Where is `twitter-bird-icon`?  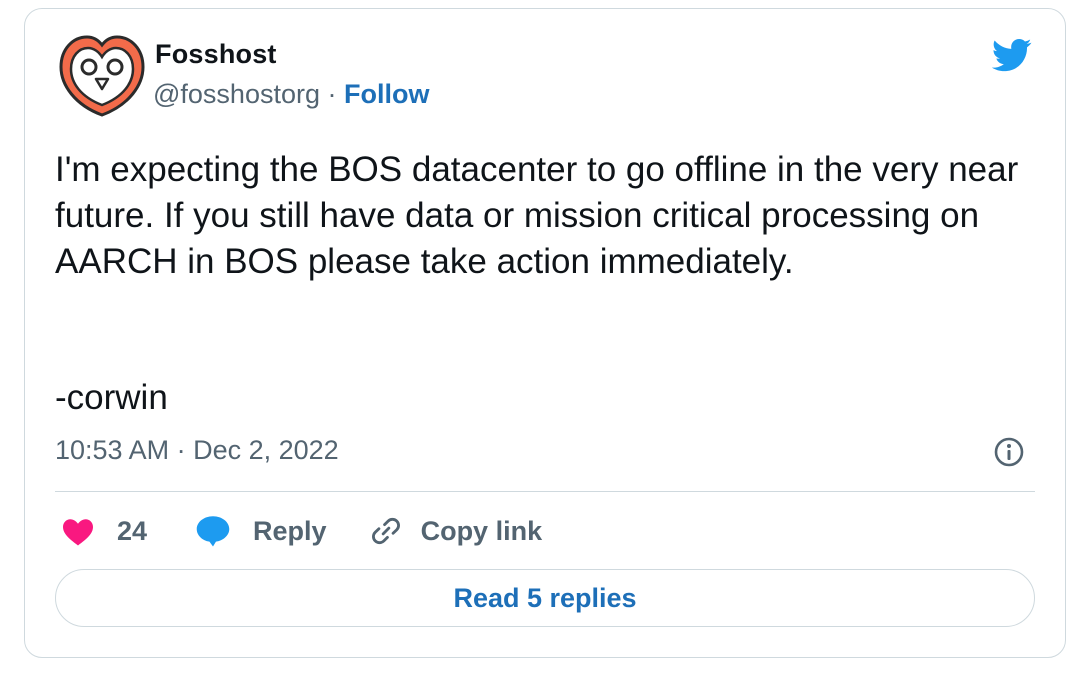
twitter-bird-icon is located at coordinates (1012, 55).